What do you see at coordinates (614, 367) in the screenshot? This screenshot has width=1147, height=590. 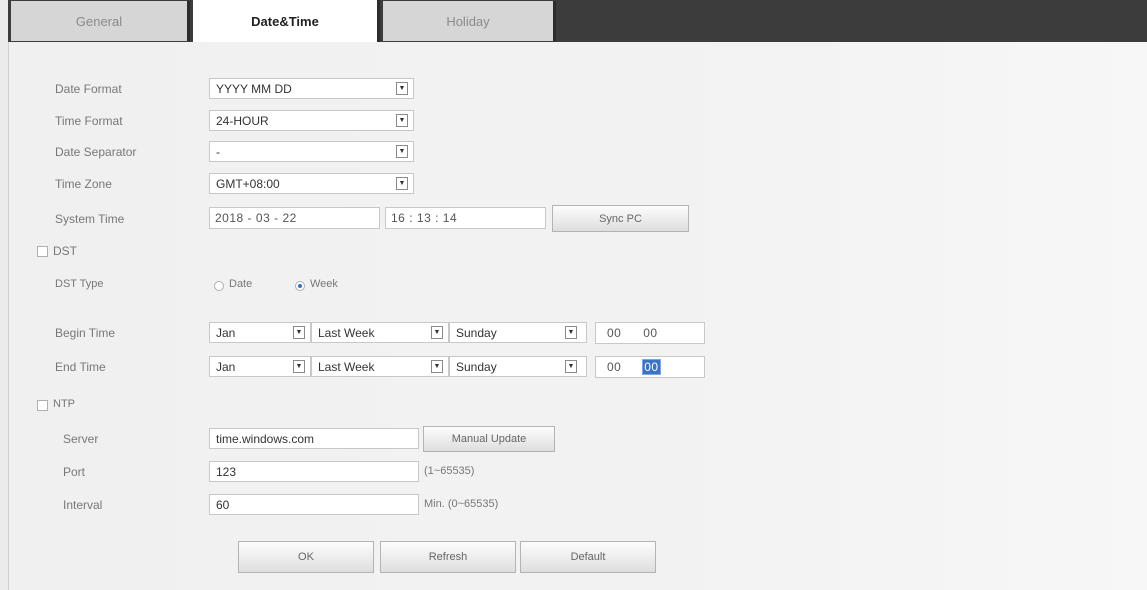 I see `end-hour-value: 00` at bounding box center [614, 367].